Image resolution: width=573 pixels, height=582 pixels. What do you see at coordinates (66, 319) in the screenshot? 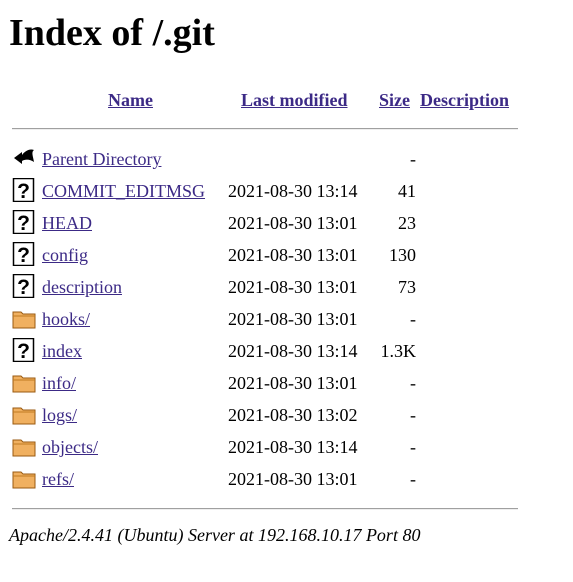
I see `entry-link: hooks/` at bounding box center [66, 319].